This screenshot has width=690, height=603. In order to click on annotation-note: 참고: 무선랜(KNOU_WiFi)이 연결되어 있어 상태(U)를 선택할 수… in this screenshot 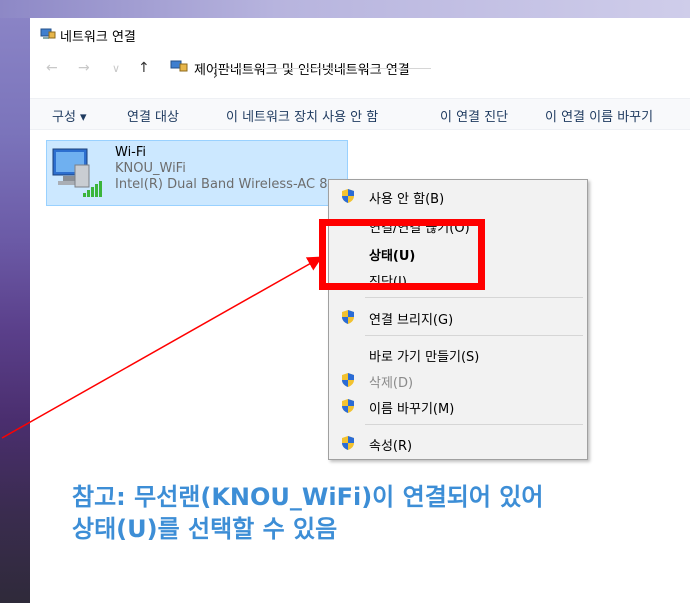, I will do `click(381, 513)`.